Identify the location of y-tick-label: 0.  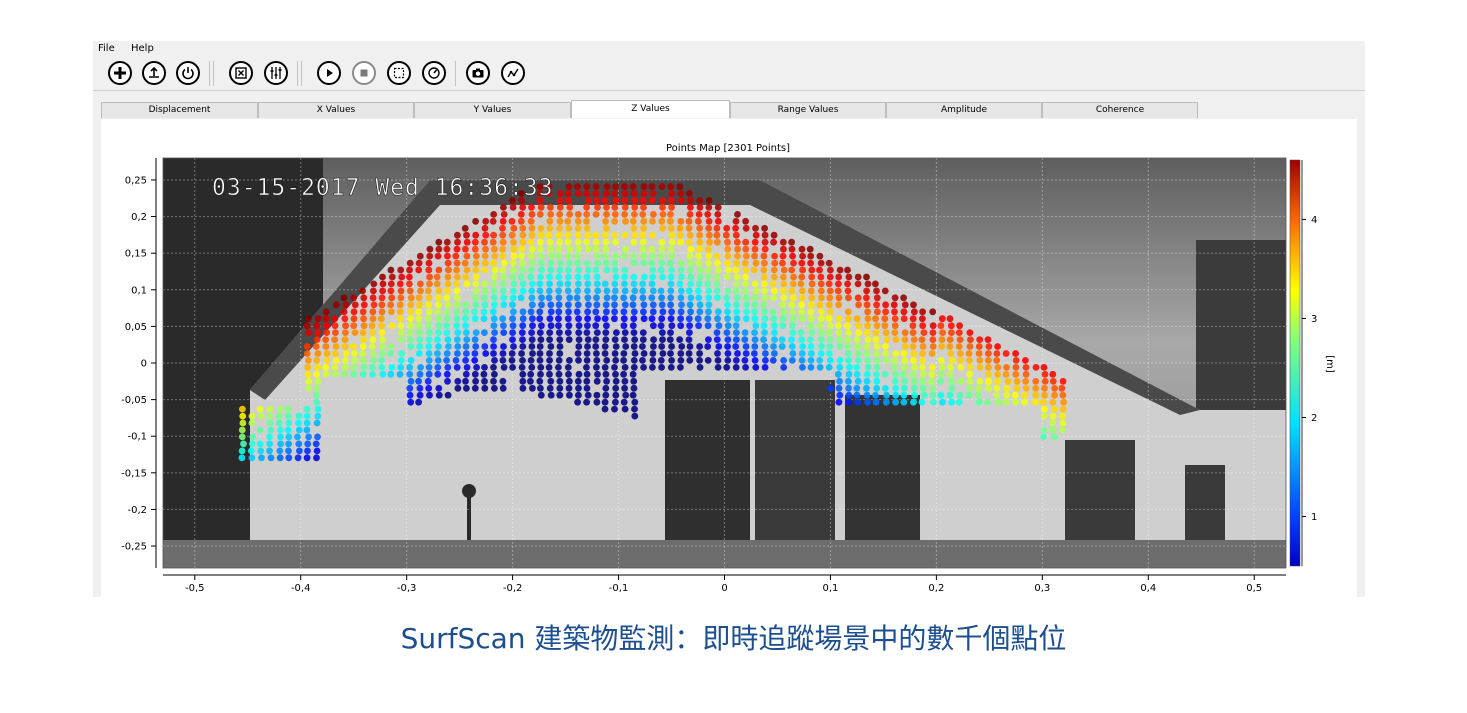
(144, 364).